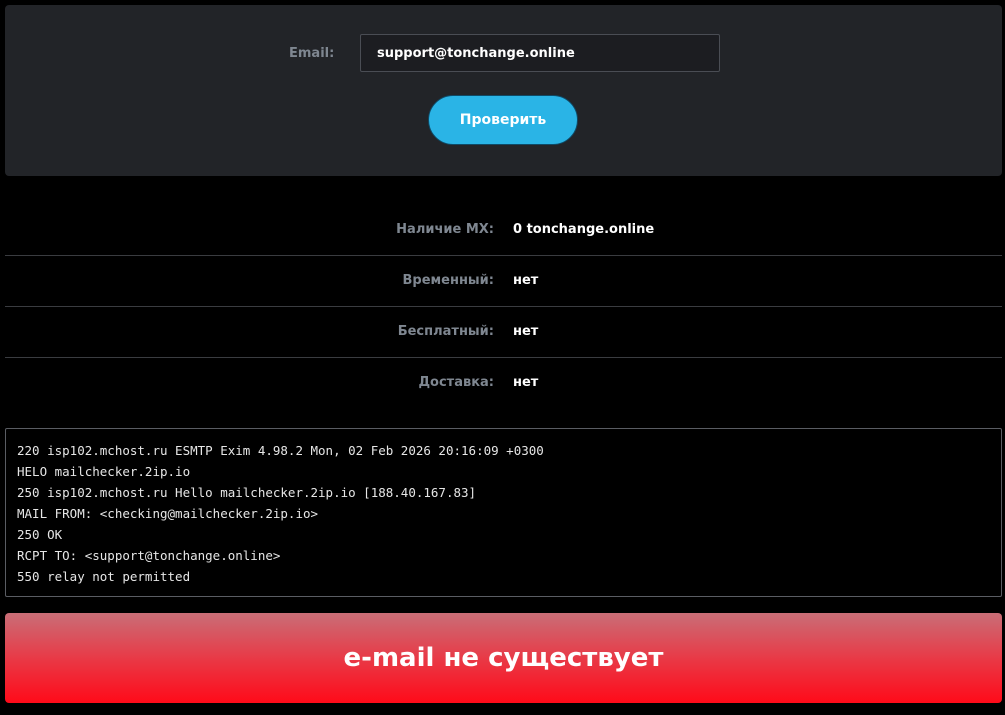  I want to click on result-value: 0 tonchange.online, so click(584, 229).